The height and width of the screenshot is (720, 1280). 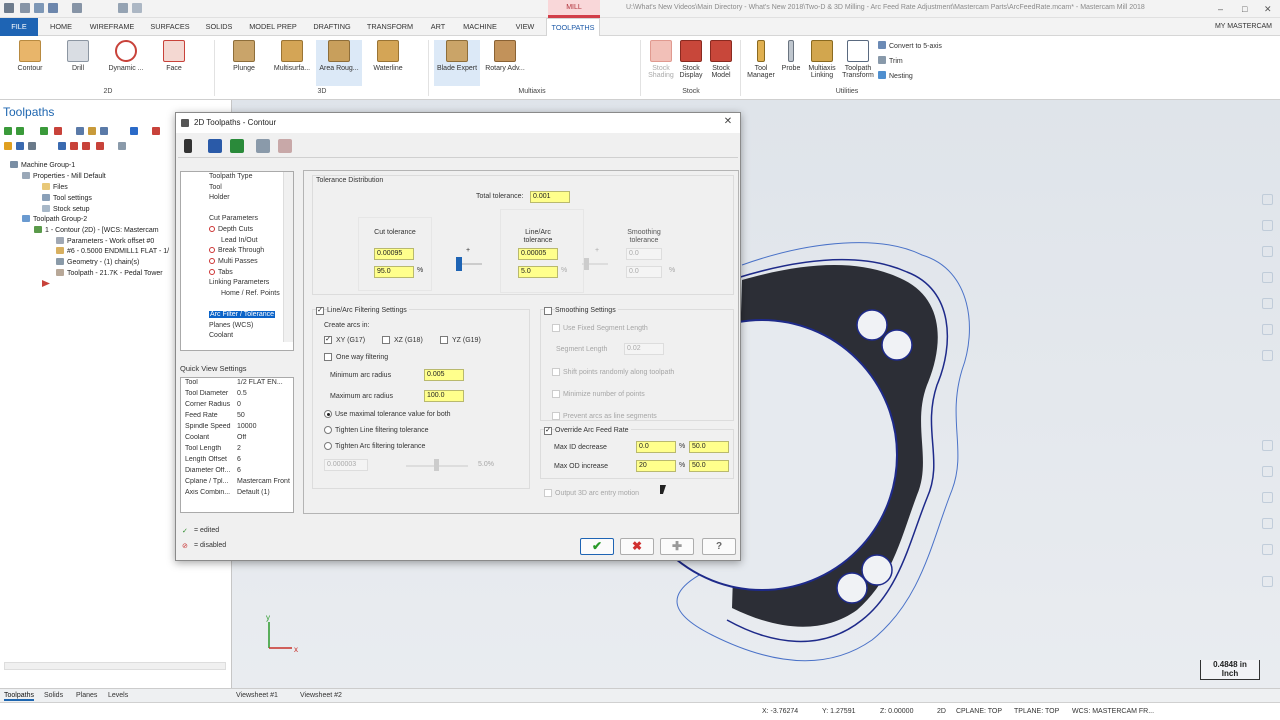 I want to click on shift-points-checkbox, so click(x=556, y=372).